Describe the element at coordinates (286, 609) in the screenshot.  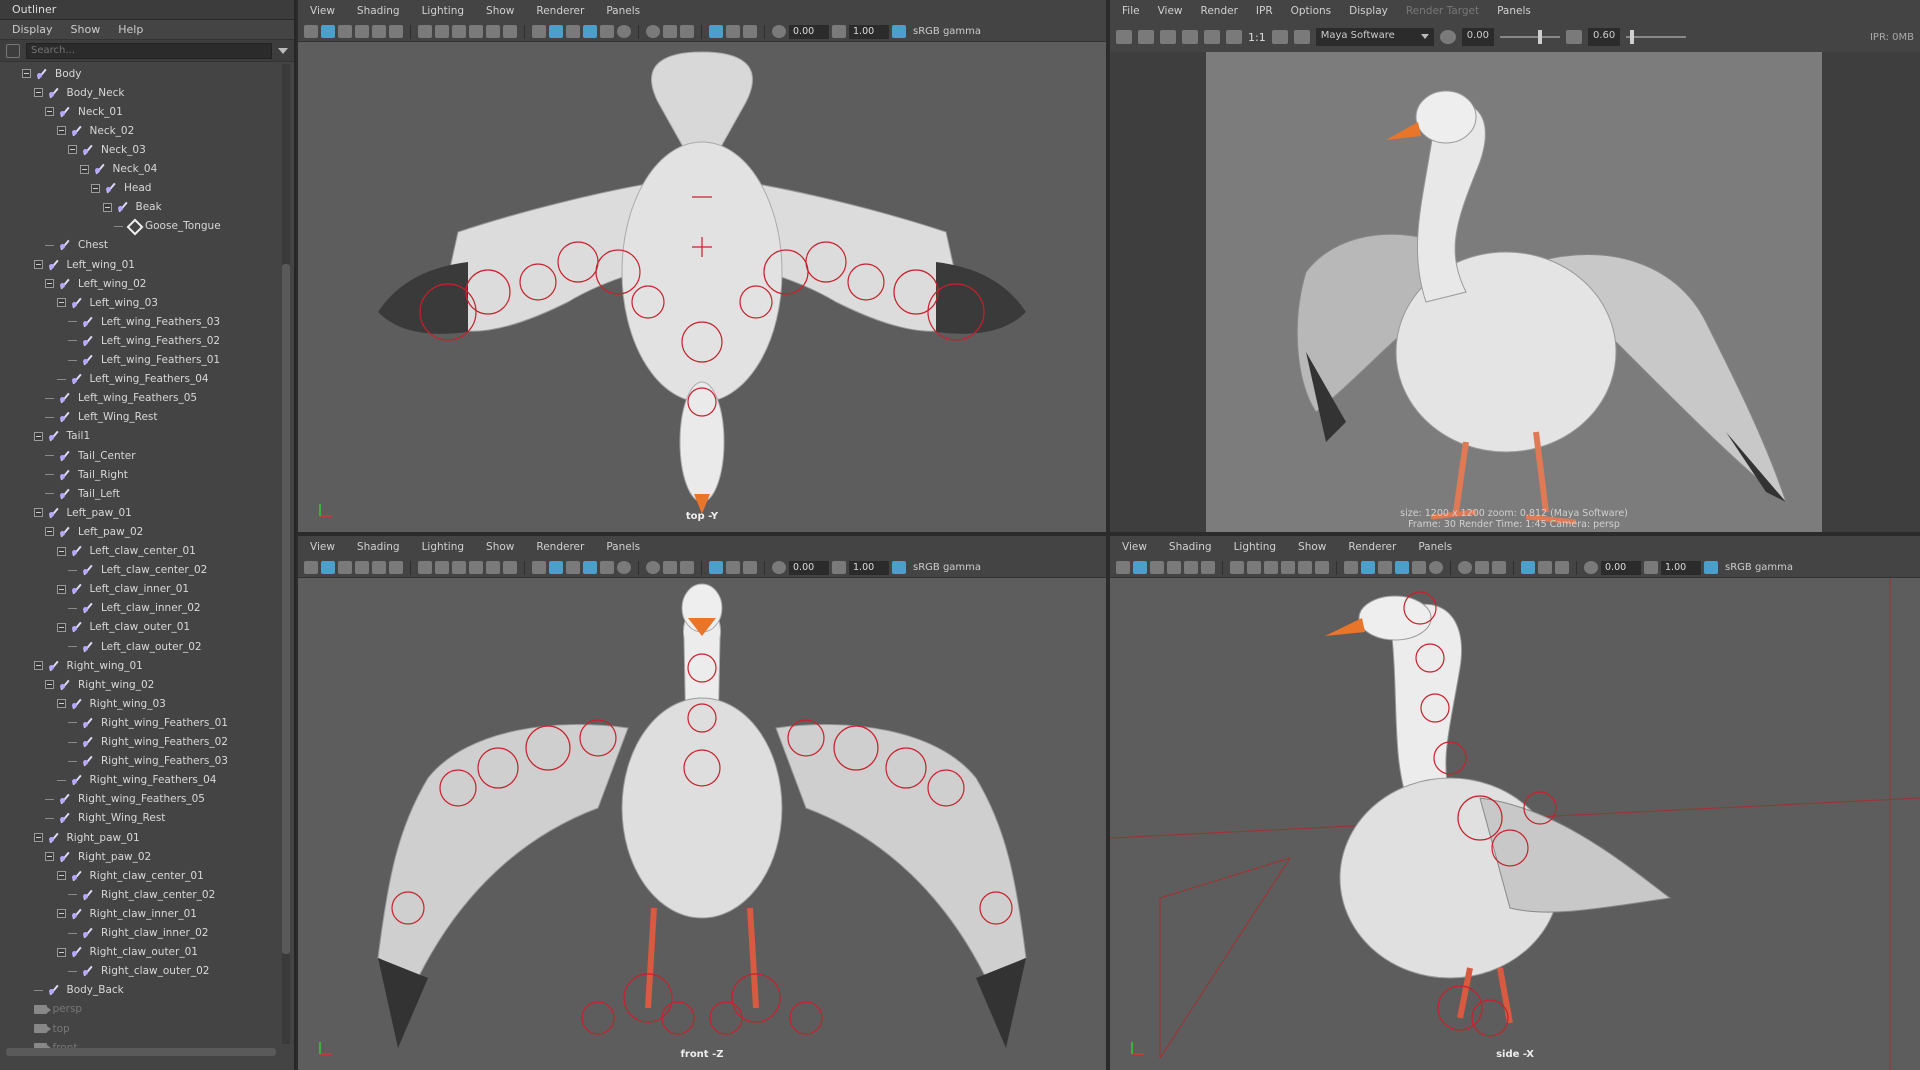
I see `scrollbar-thumb` at that location.